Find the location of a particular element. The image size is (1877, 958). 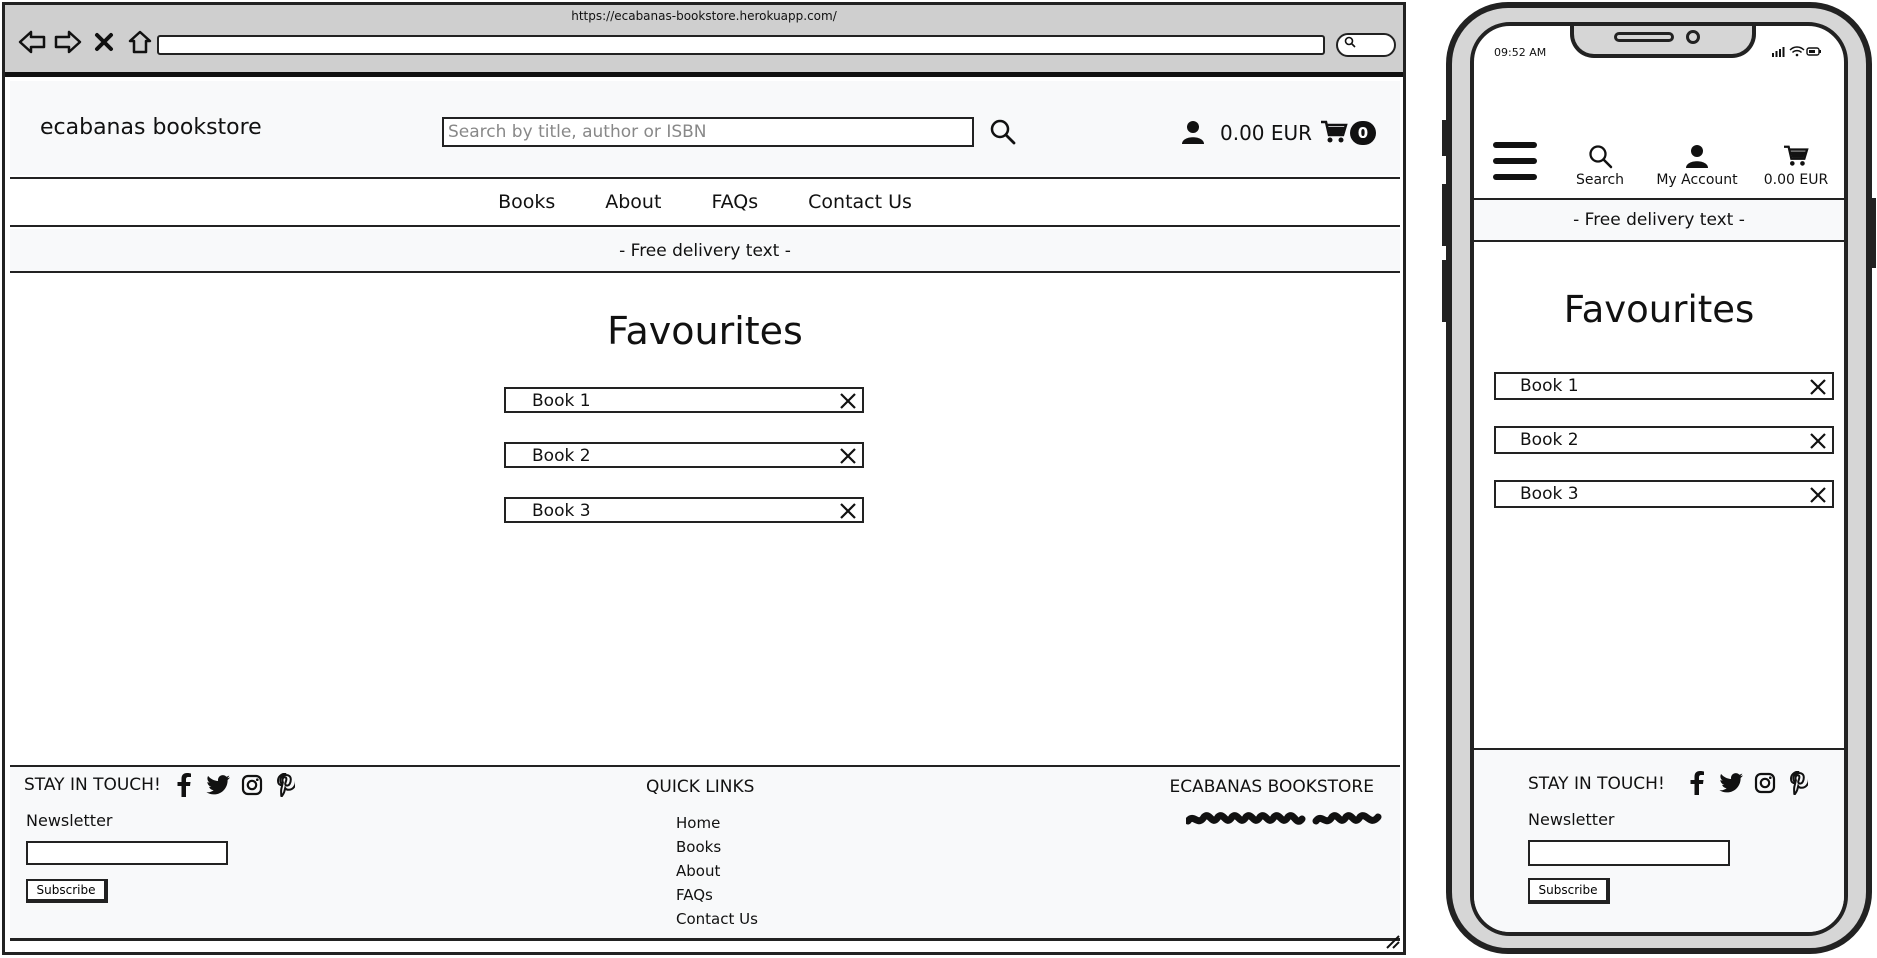

camera-icon is located at coordinates (1693, 37).